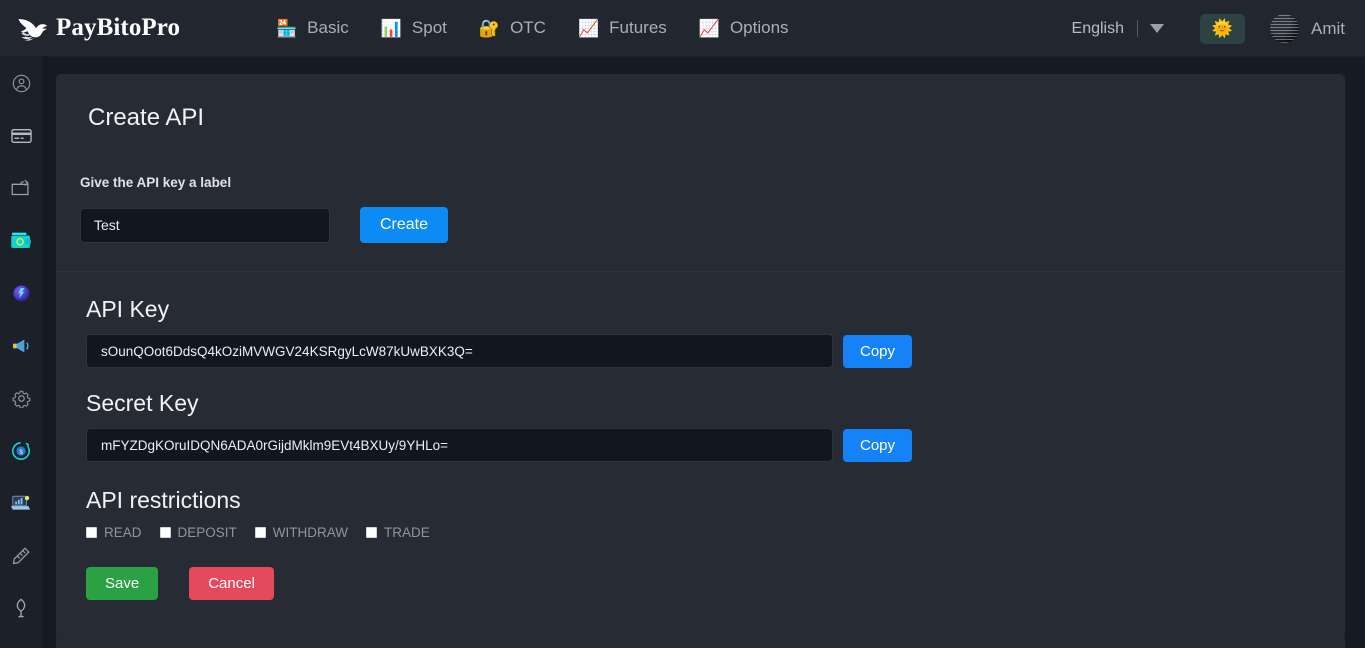 The height and width of the screenshot is (648, 1365). I want to click on secret-key-input, so click(459, 445).